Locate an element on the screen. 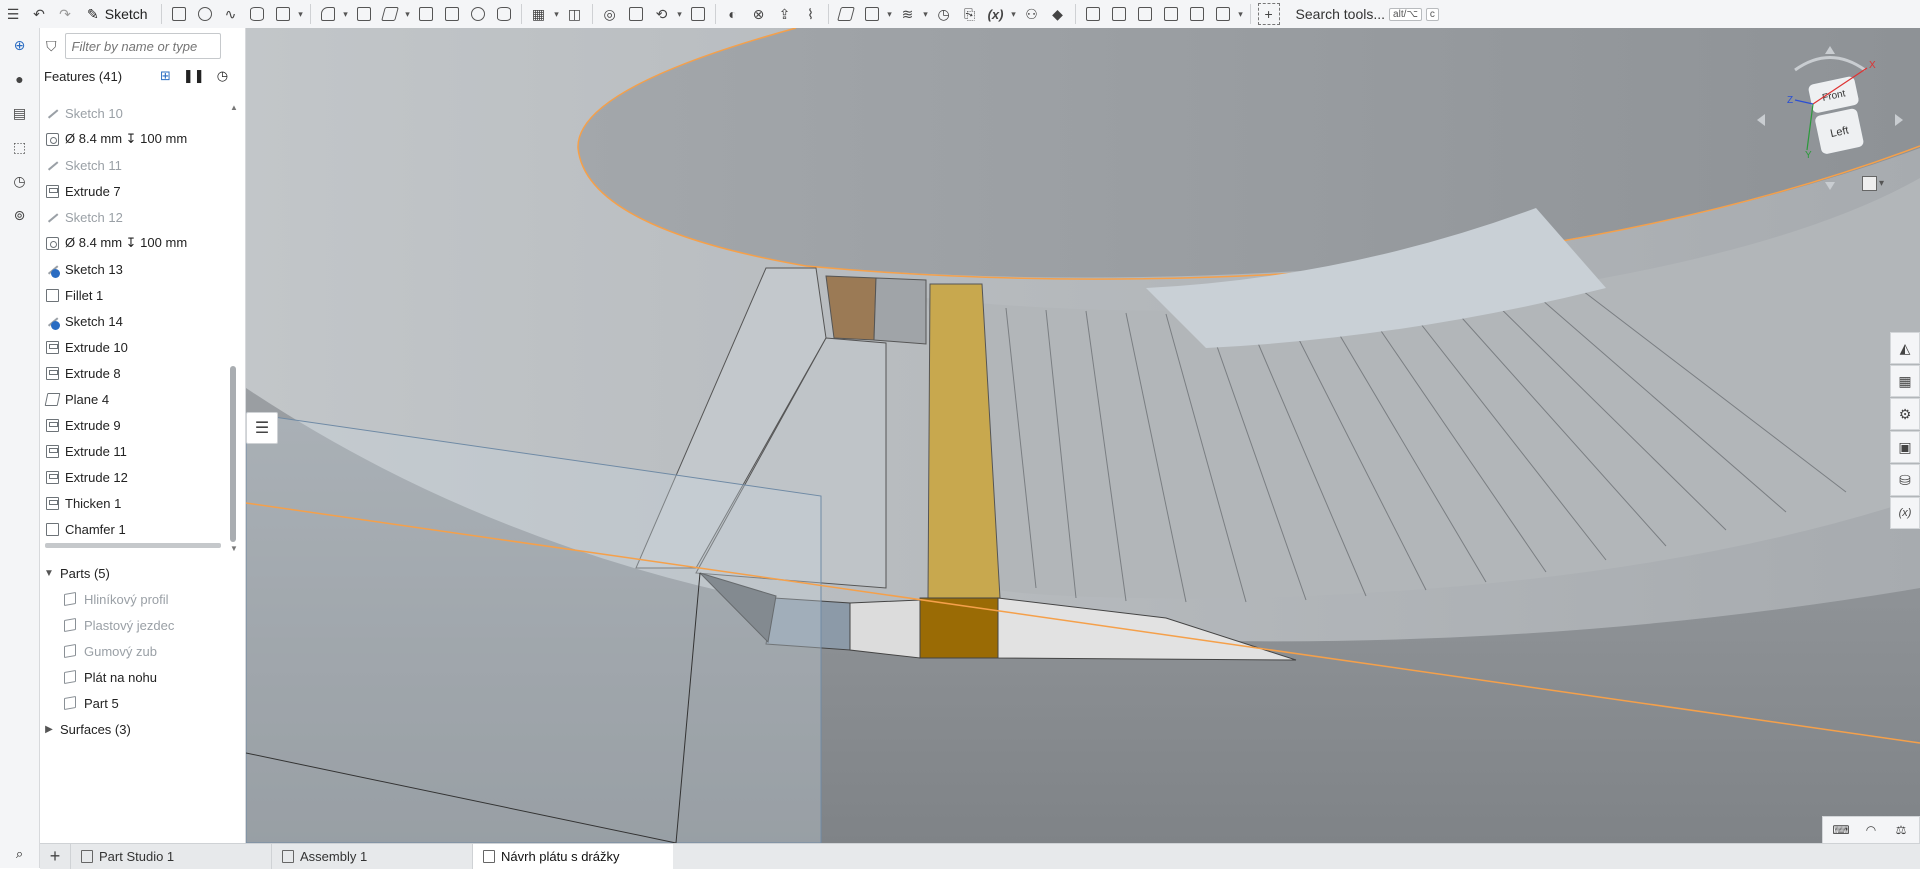  feature-item: Extrude 9 is located at coordinates (135, 425).